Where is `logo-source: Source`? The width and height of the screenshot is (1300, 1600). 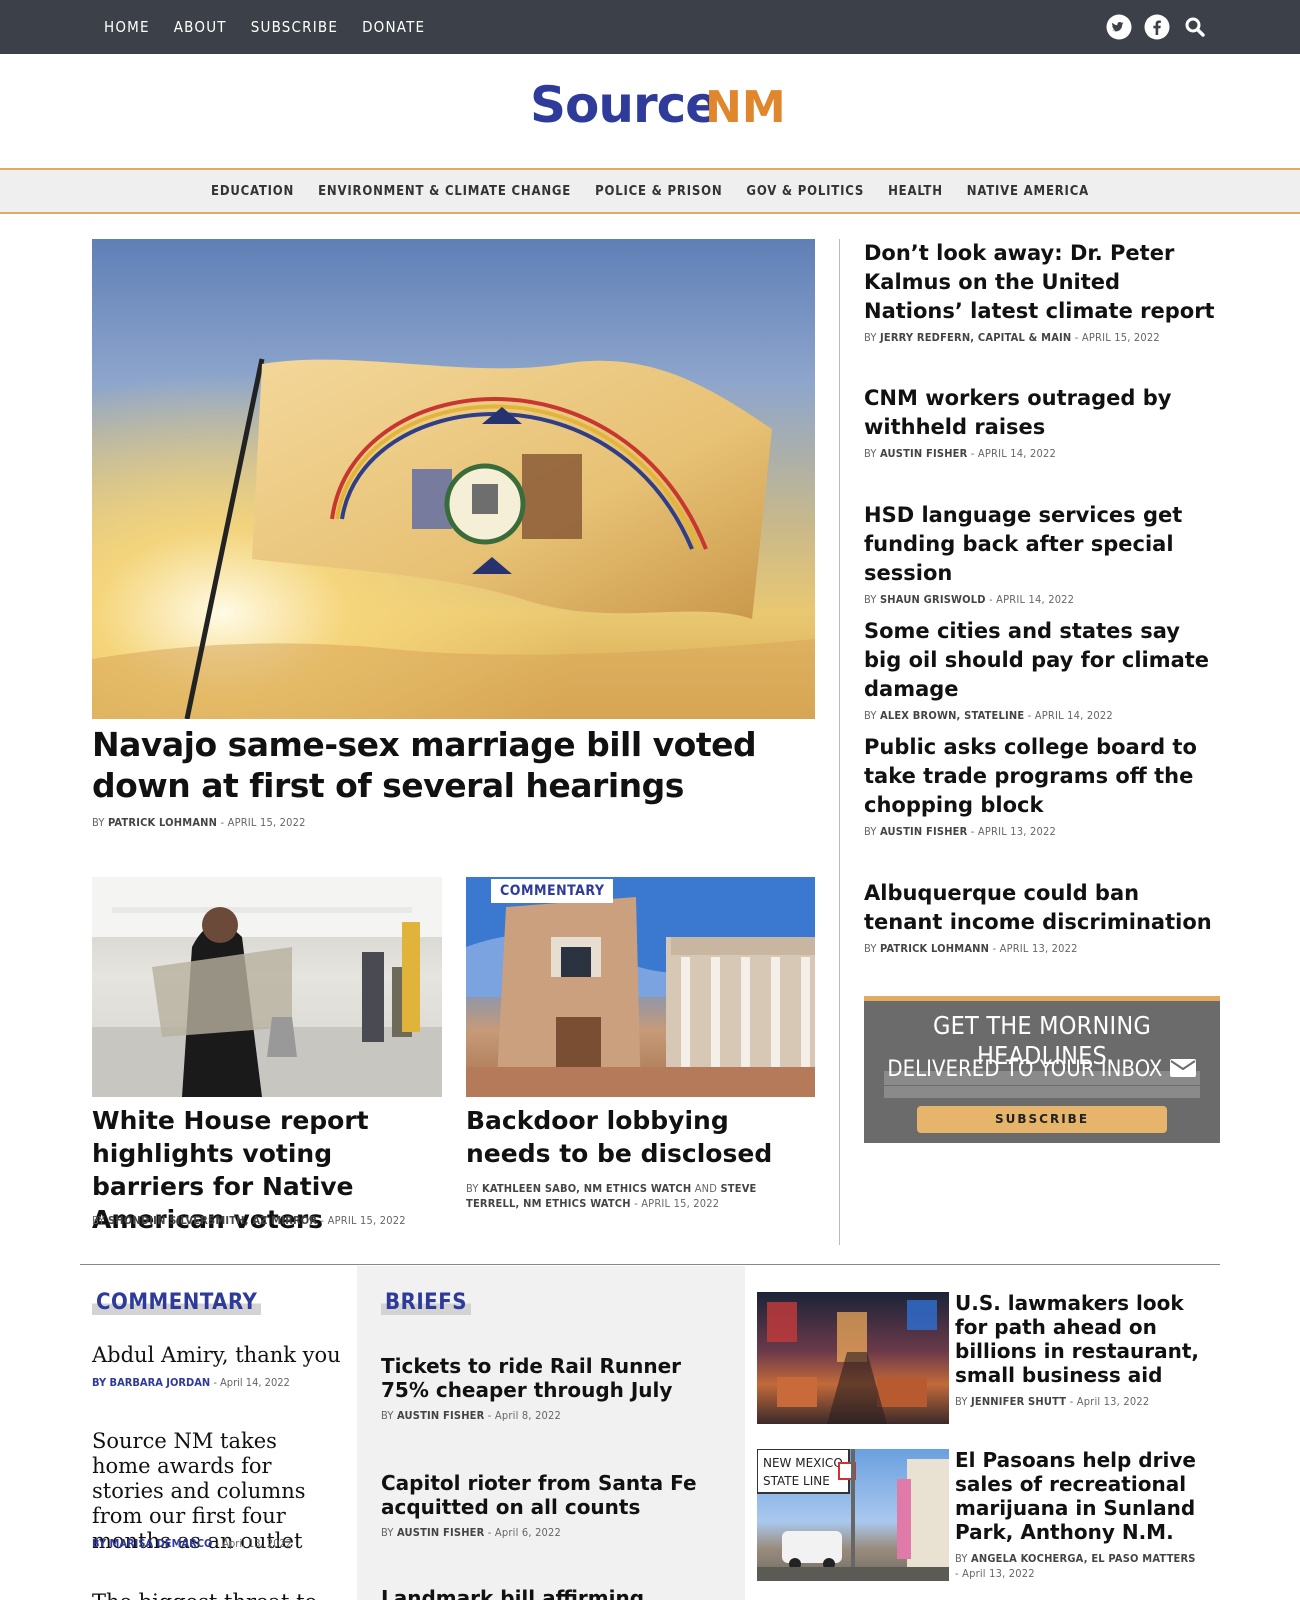 logo-source: Source is located at coordinates (624, 105).